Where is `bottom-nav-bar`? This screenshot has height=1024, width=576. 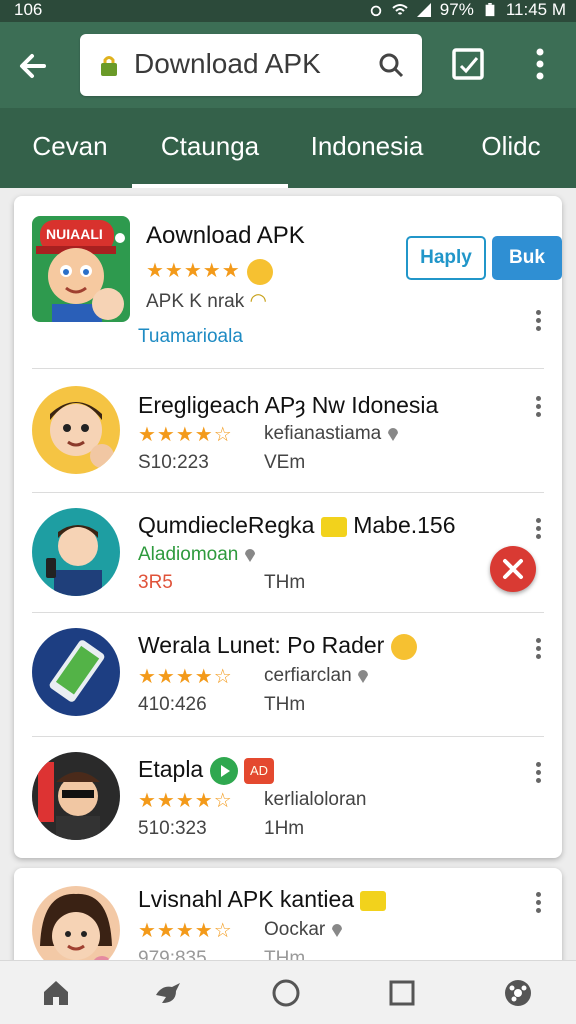
bottom-nav-bar is located at coordinates (288, 992).